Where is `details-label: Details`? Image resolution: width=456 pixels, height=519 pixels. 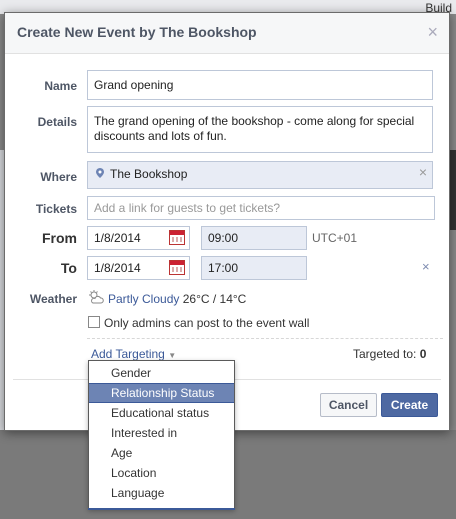 details-label: Details is located at coordinates (57, 122).